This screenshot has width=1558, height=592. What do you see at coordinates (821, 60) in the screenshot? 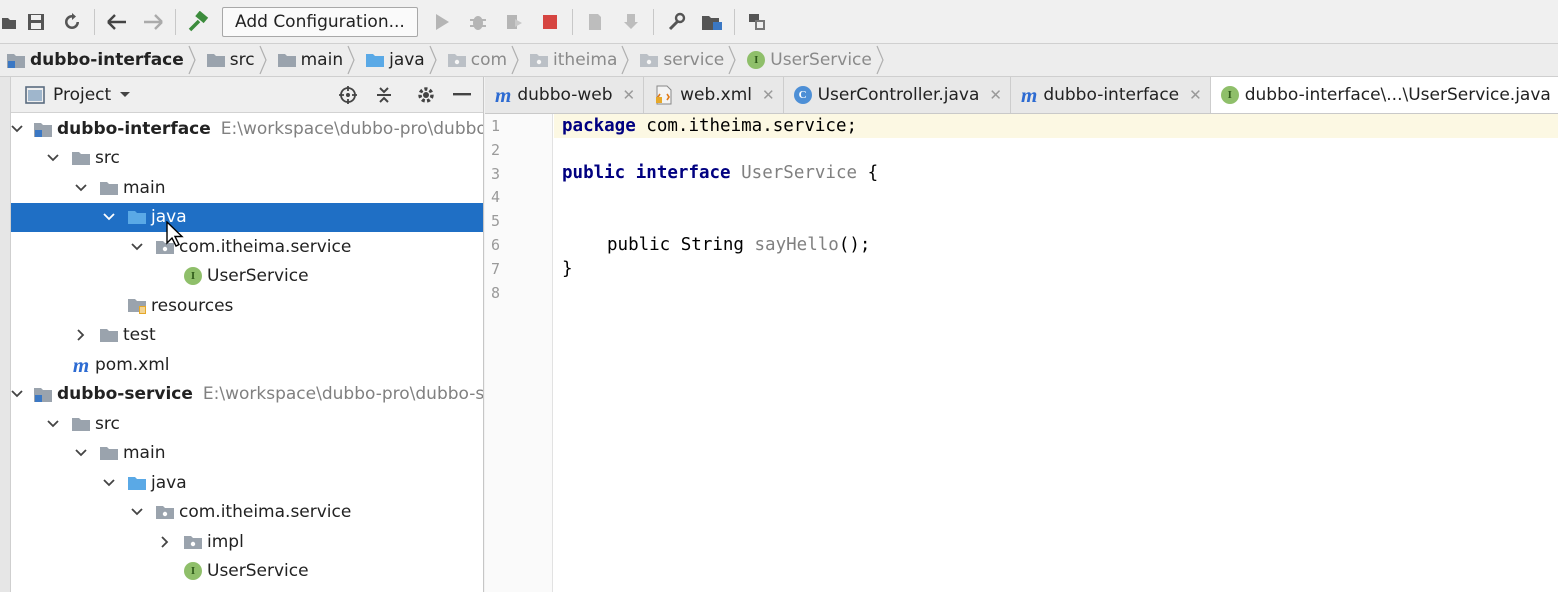
I see `breadcrumb-label: UserService` at bounding box center [821, 60].